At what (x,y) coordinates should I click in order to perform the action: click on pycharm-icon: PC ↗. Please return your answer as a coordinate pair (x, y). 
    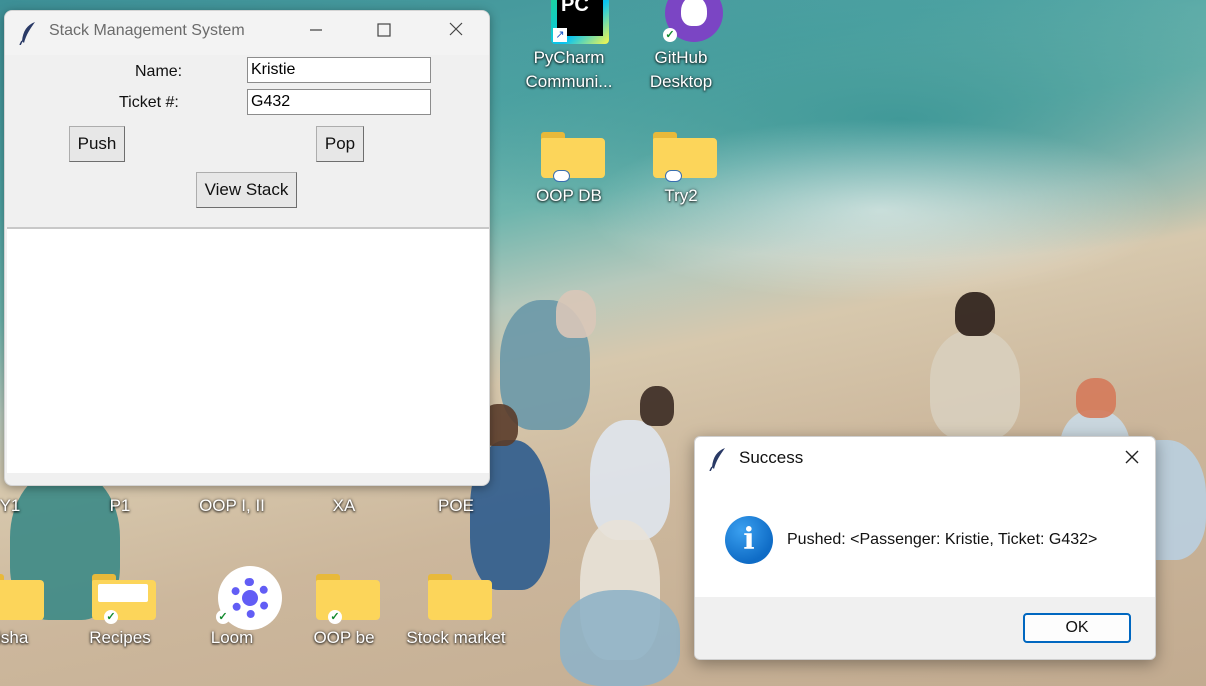
    Looking at the image, I should click on (573, 22).